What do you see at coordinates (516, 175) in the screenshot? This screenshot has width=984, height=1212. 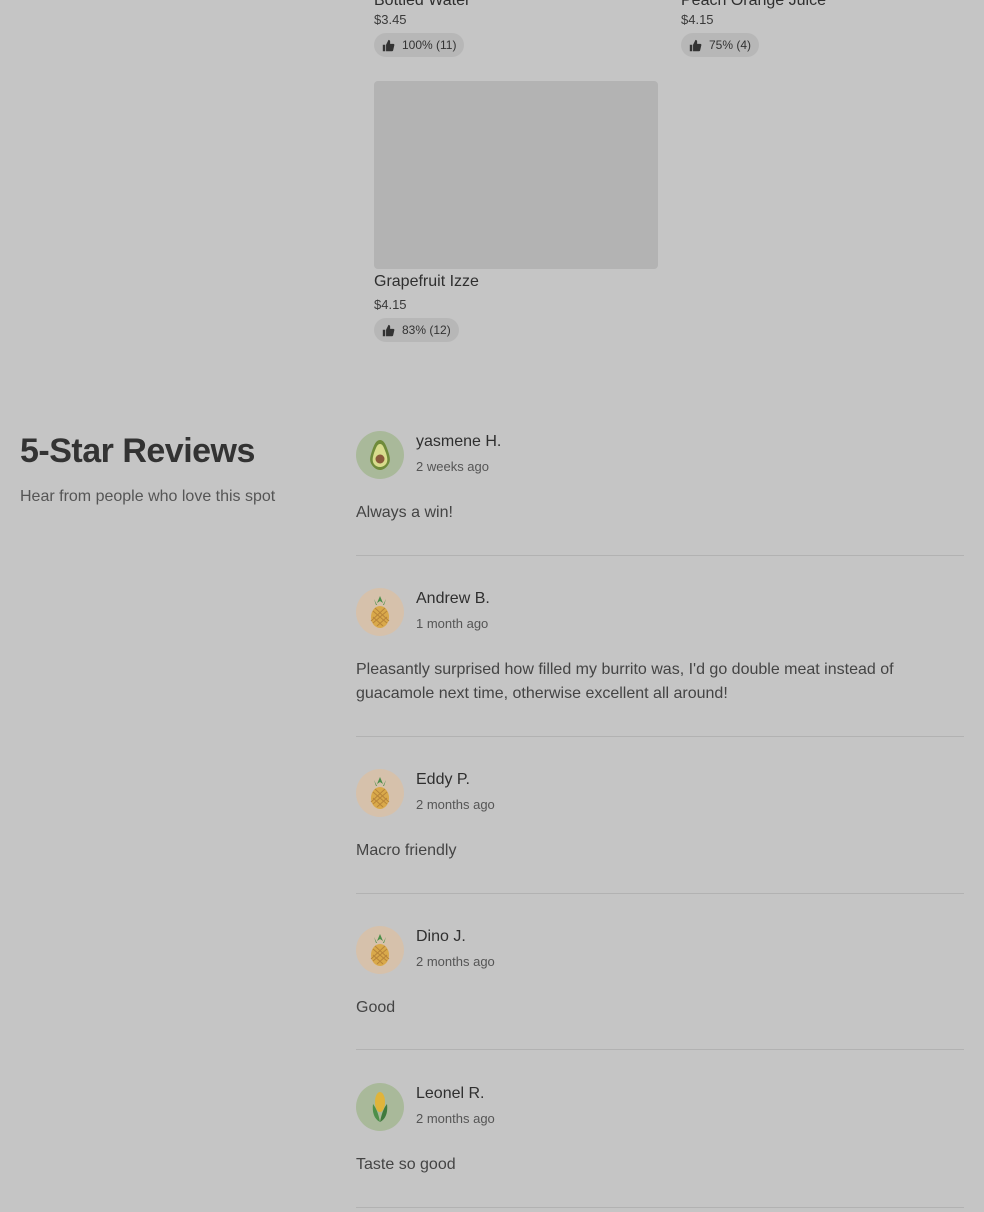 I see `product-image` at bounding box center [516, 175].